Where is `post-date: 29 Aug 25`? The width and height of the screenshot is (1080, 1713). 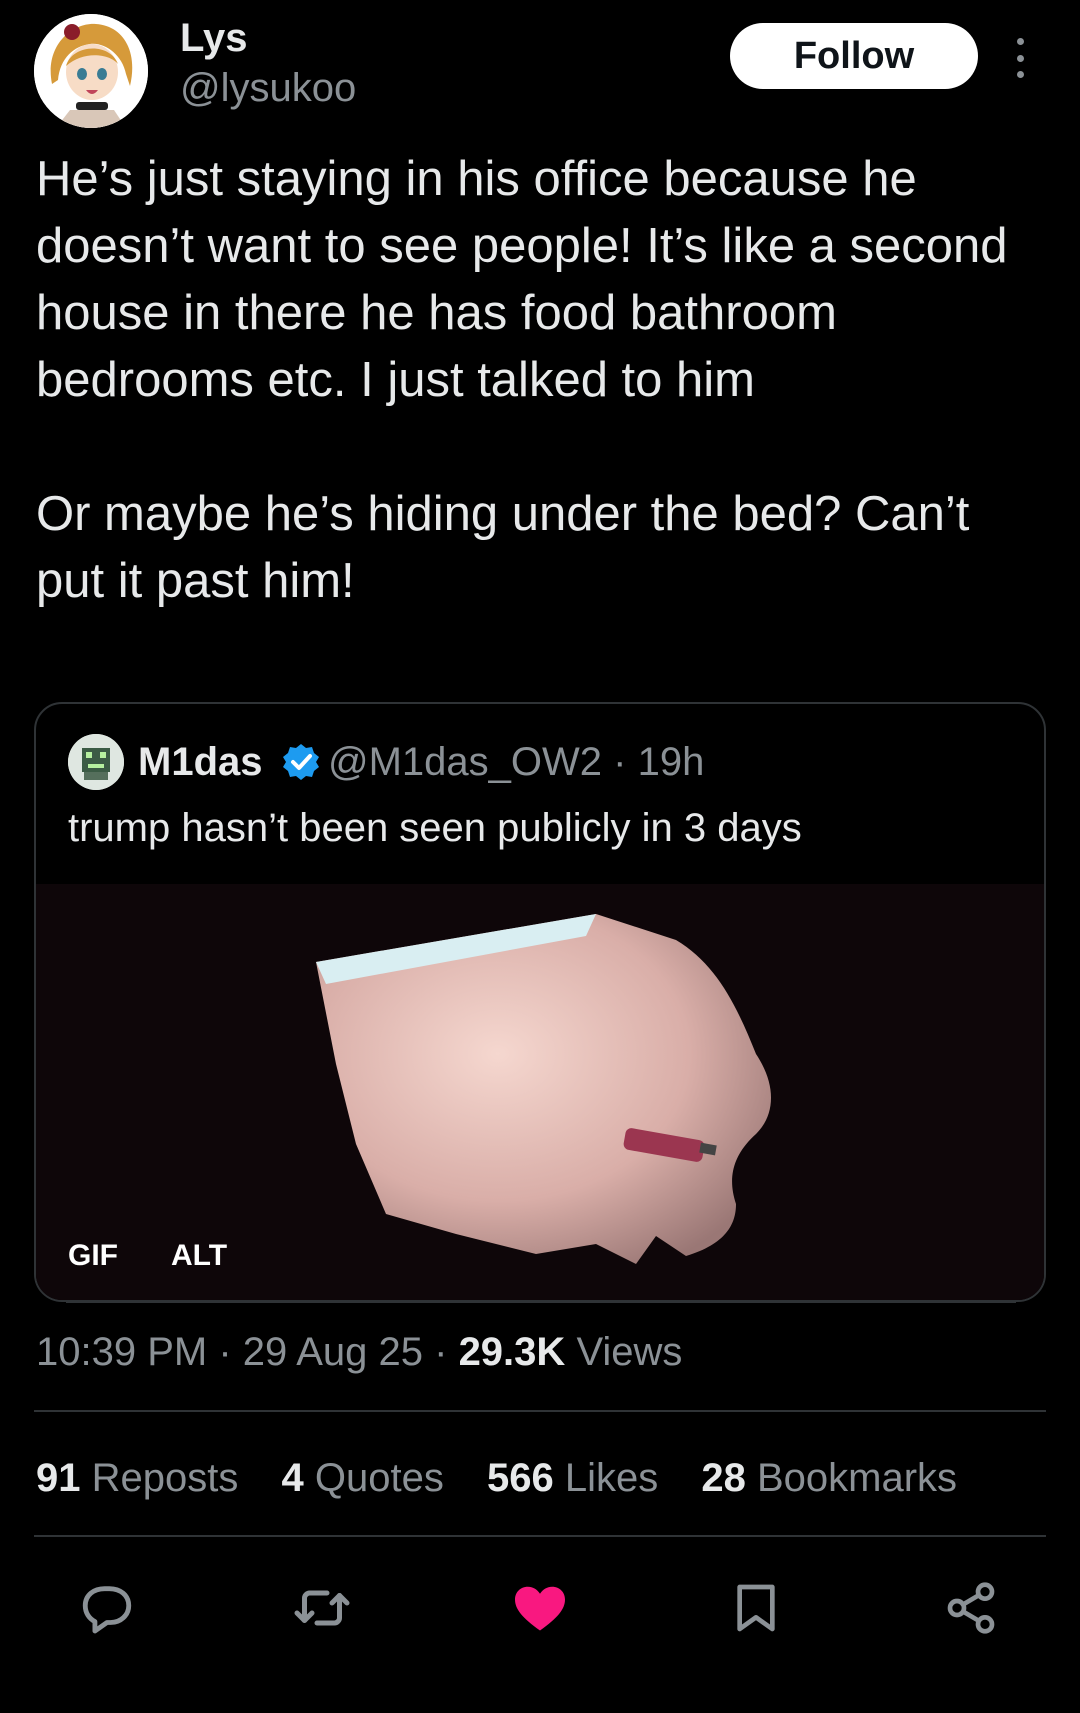 post-date: 29 Aug 25 is located at coordinates (332, 1352).